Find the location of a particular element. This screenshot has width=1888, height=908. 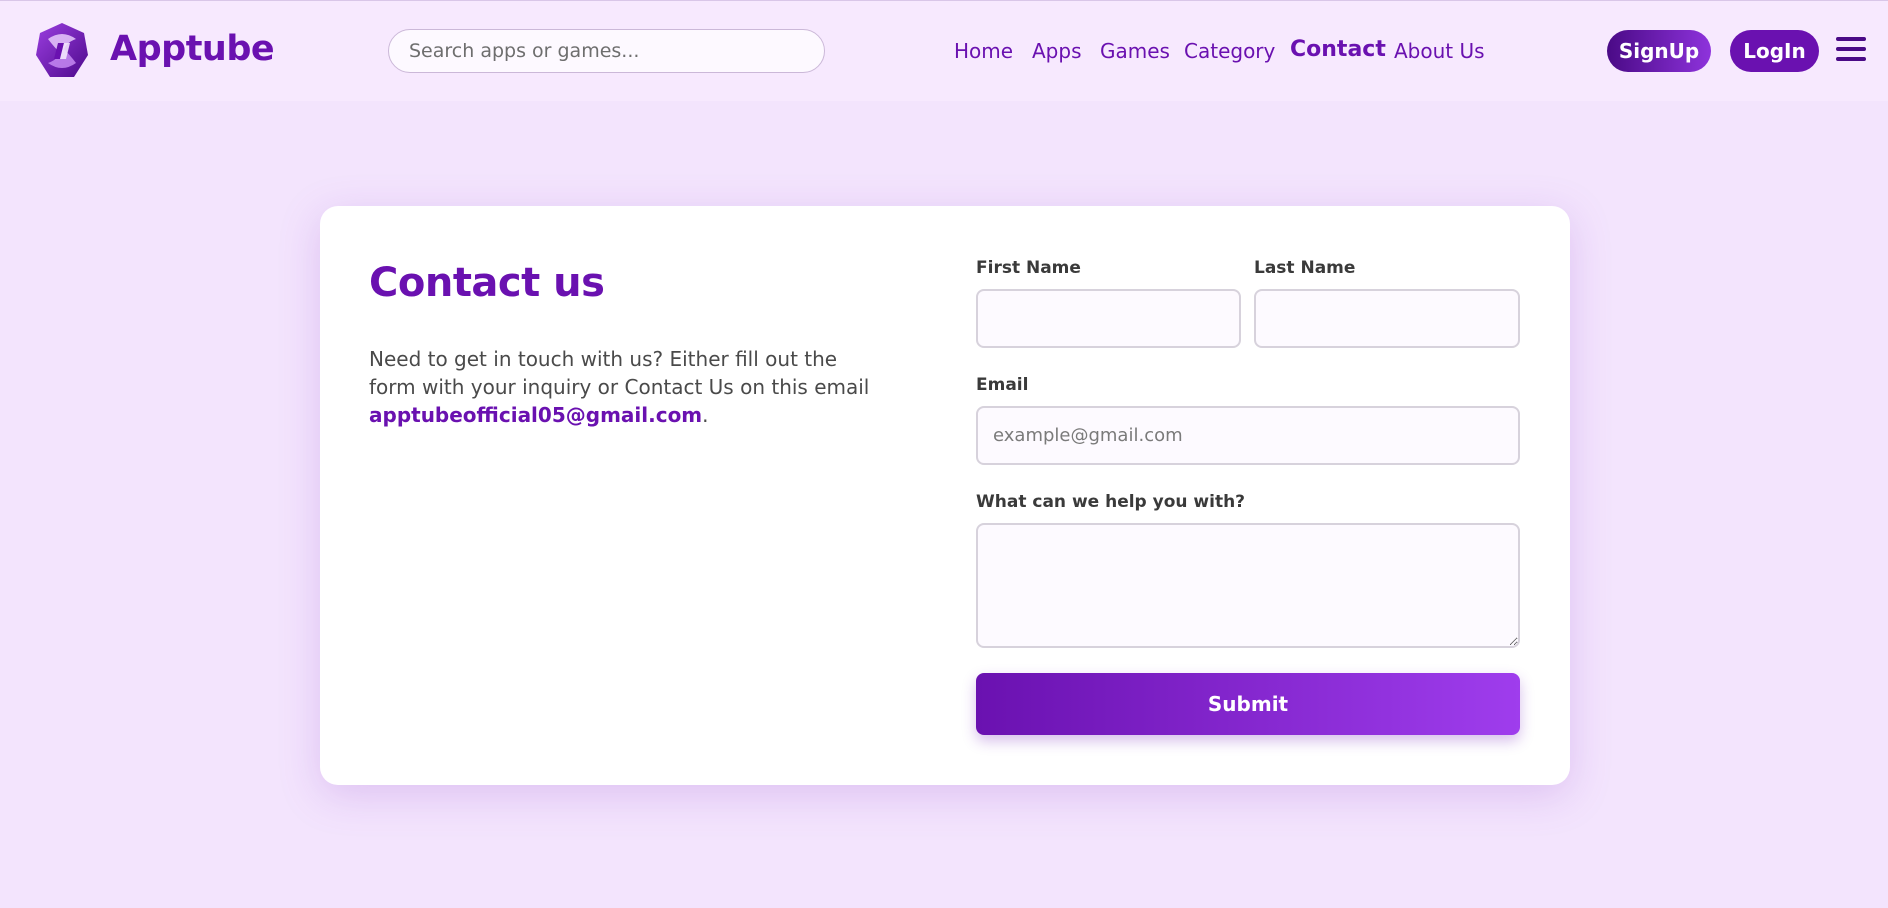

contact-description-end: . is located at coordinates (705, 415).